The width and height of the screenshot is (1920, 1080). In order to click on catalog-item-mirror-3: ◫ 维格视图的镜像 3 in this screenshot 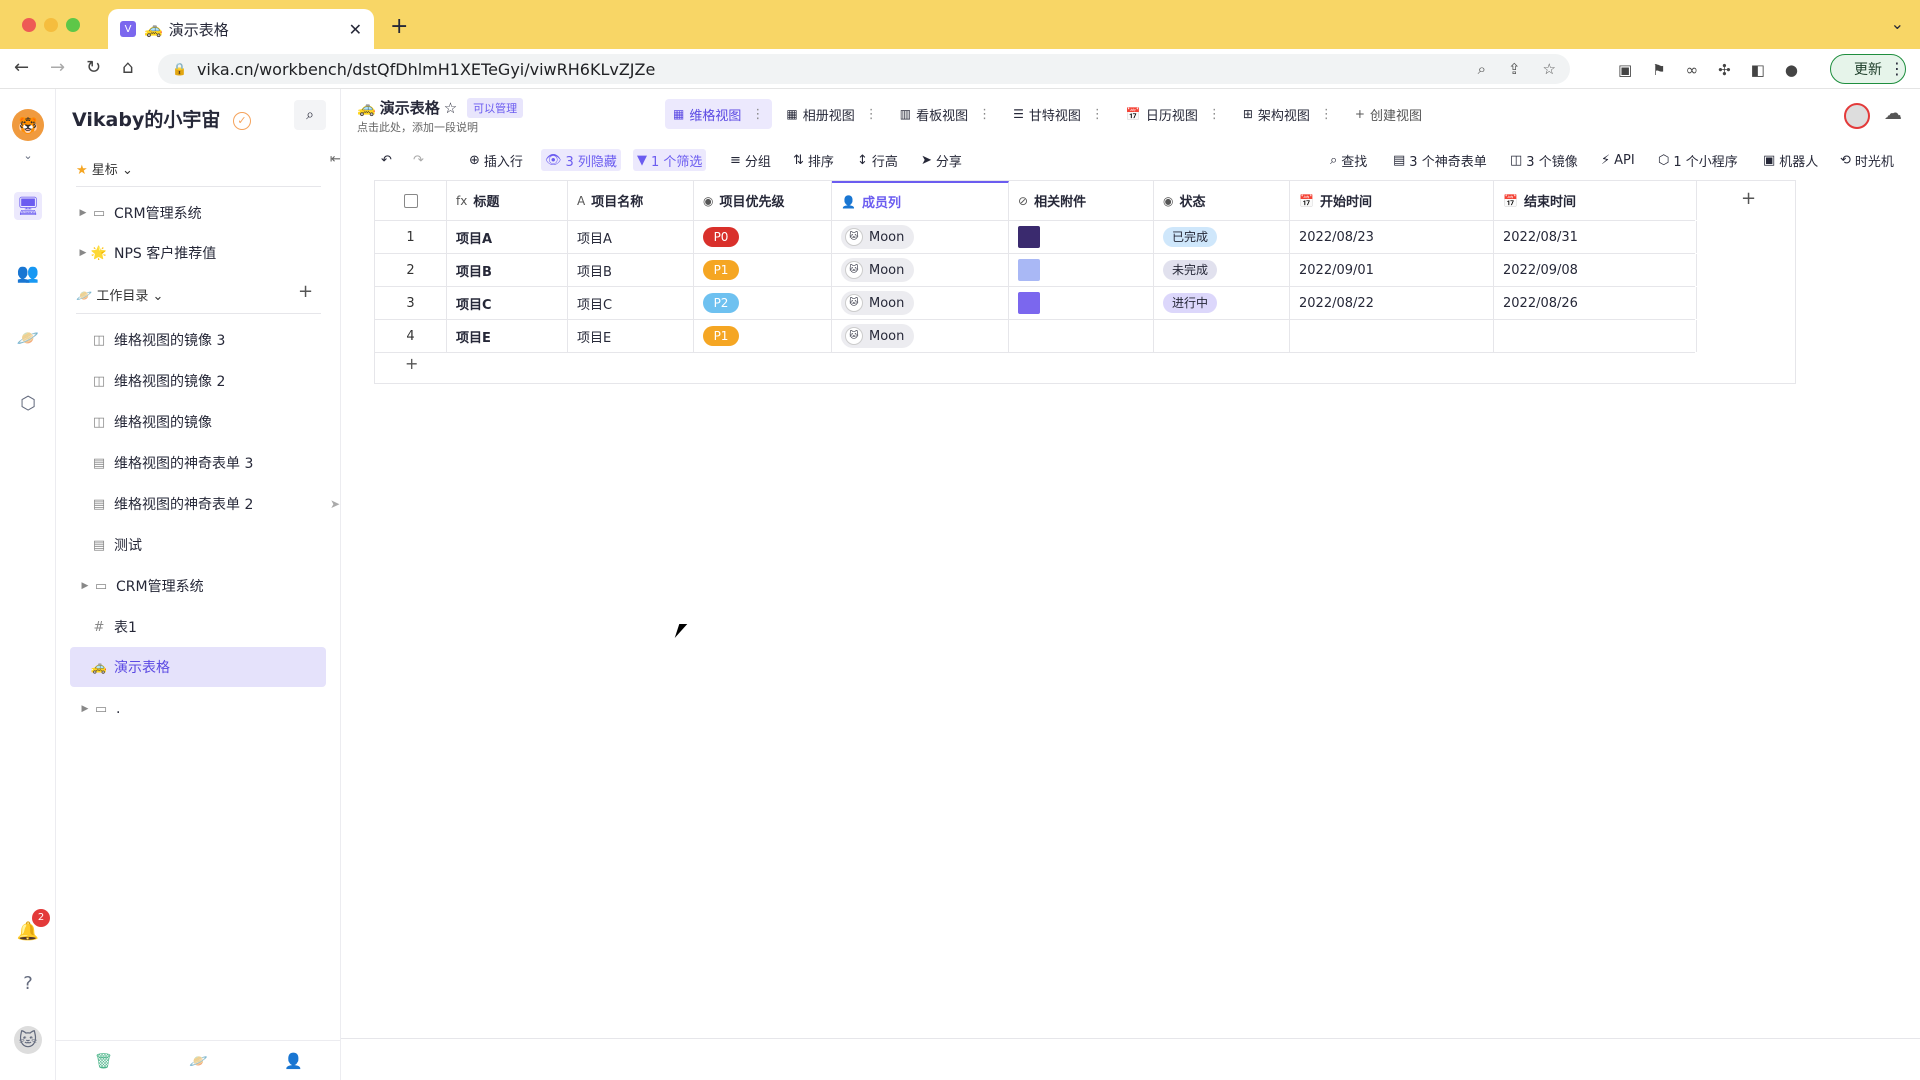, I will do `click(220, 340)`.